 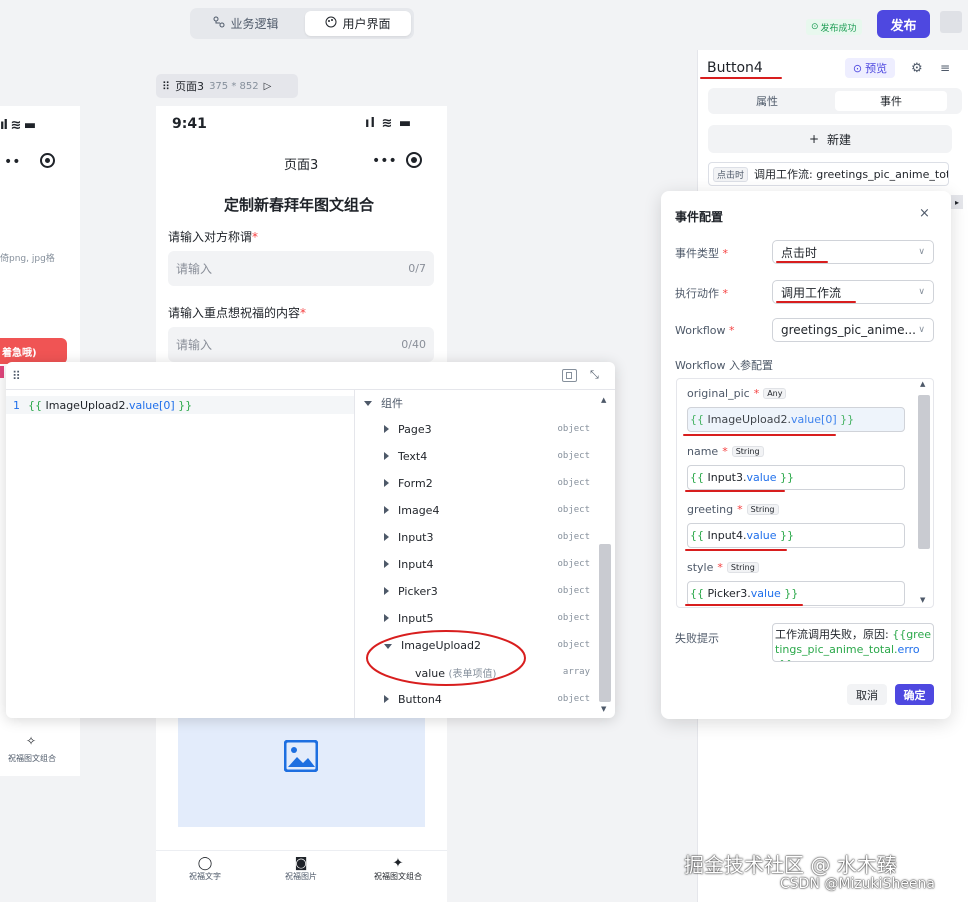 What do you see at coordinates (857, 884) in the screenshot?
I see `watermark-csdn: CSDN @MizukiSheena` at bounding box center [857, 884].